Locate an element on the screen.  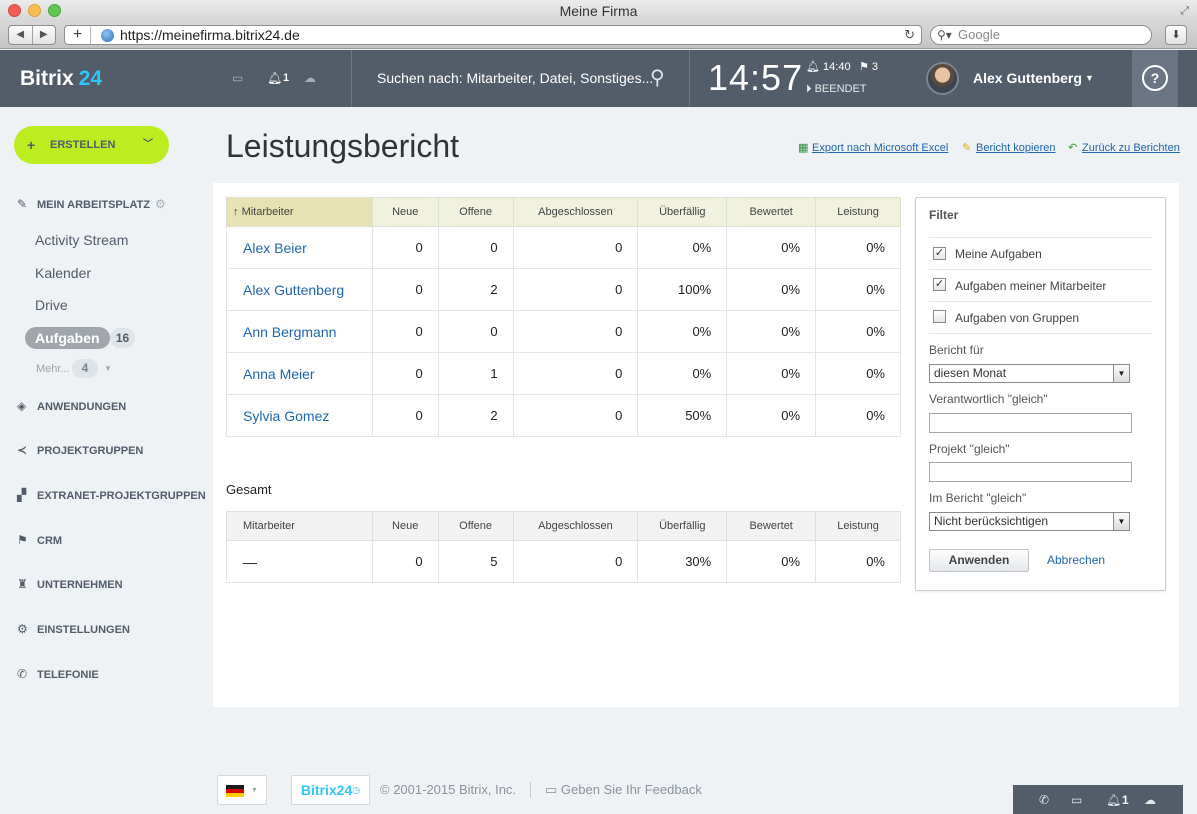
bitrix-logo: Bitrix 24 is located at coordinates (61, 78).